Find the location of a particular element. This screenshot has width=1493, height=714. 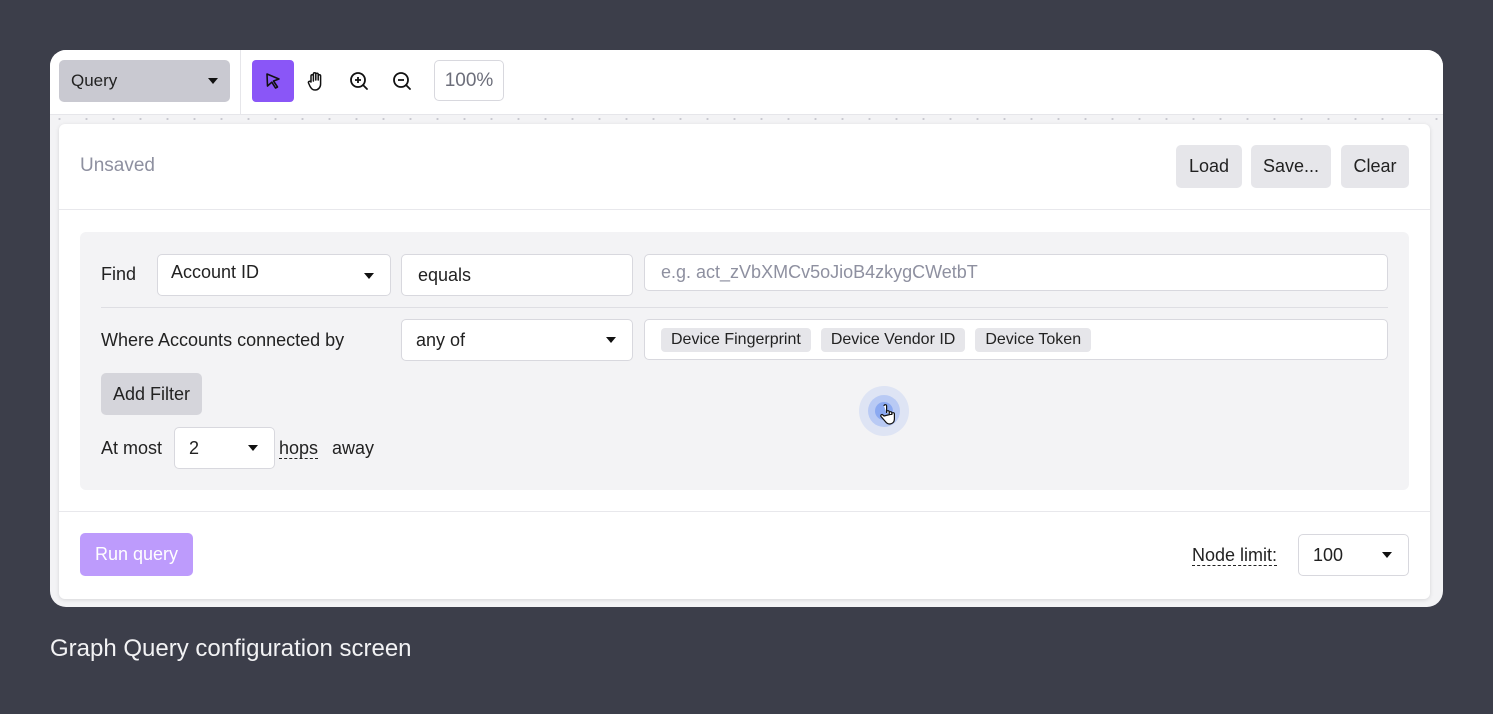

value-placeholder: e.g. act_zVbXMCv5oJioB4zkygCWetbT is located at coordinates (819, 272).